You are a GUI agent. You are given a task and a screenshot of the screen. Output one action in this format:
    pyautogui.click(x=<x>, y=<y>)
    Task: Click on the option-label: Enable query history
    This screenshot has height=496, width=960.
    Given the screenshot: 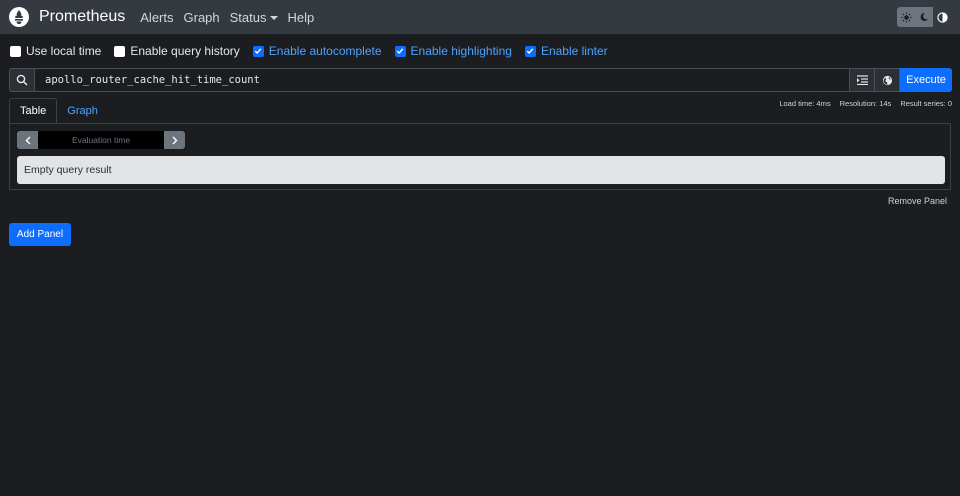 What is the action you would take?
    pyautogui.click(x=185, y=51)
    